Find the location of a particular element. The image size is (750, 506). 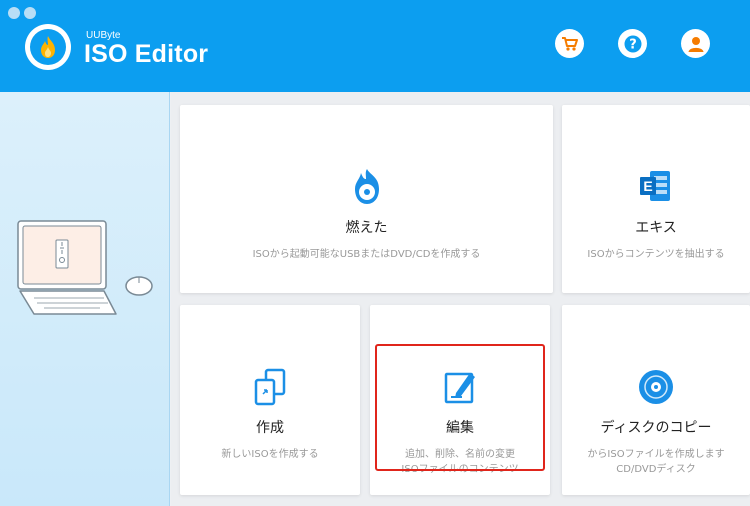

app-logo is located at coordinates (48, 47).